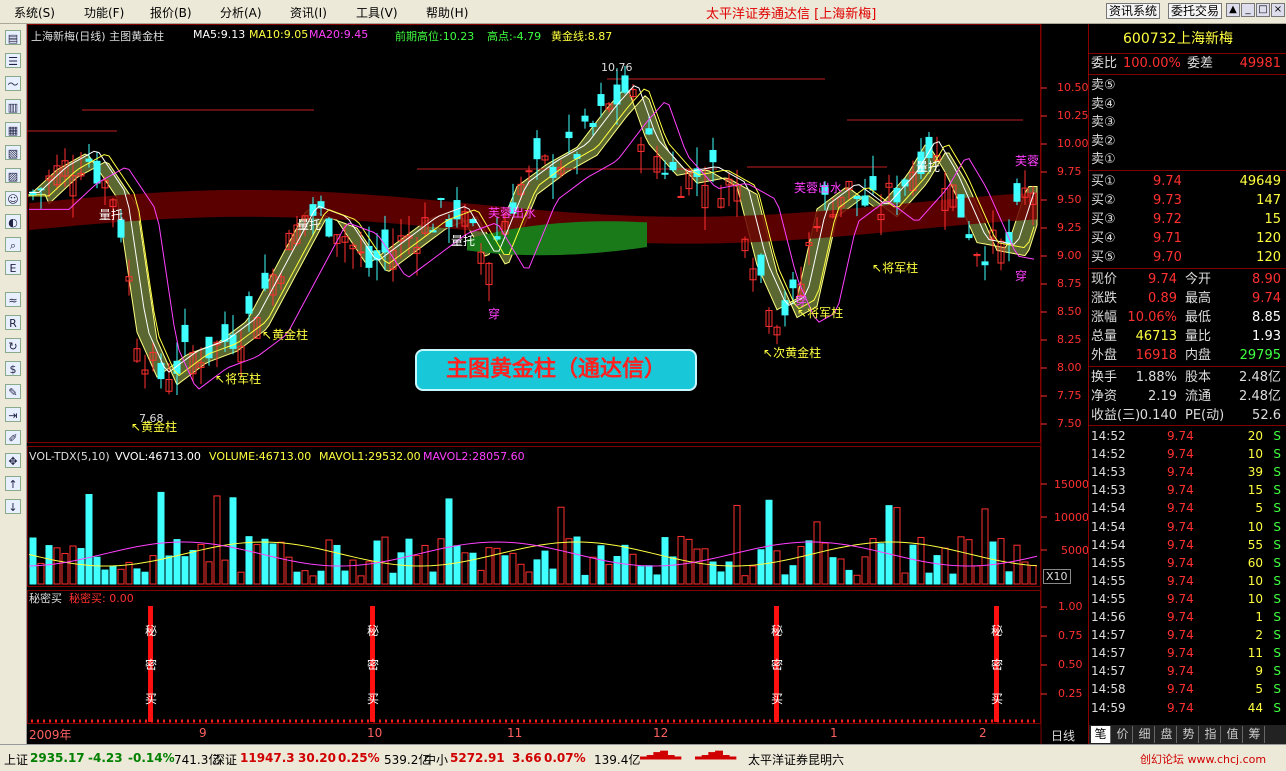 Image resolution: width=1286 pixels, height=771 pixels. Describe the element at coordinates (13, 198) in the screenshot. I see `tool-users-icon: ☺` at that location.